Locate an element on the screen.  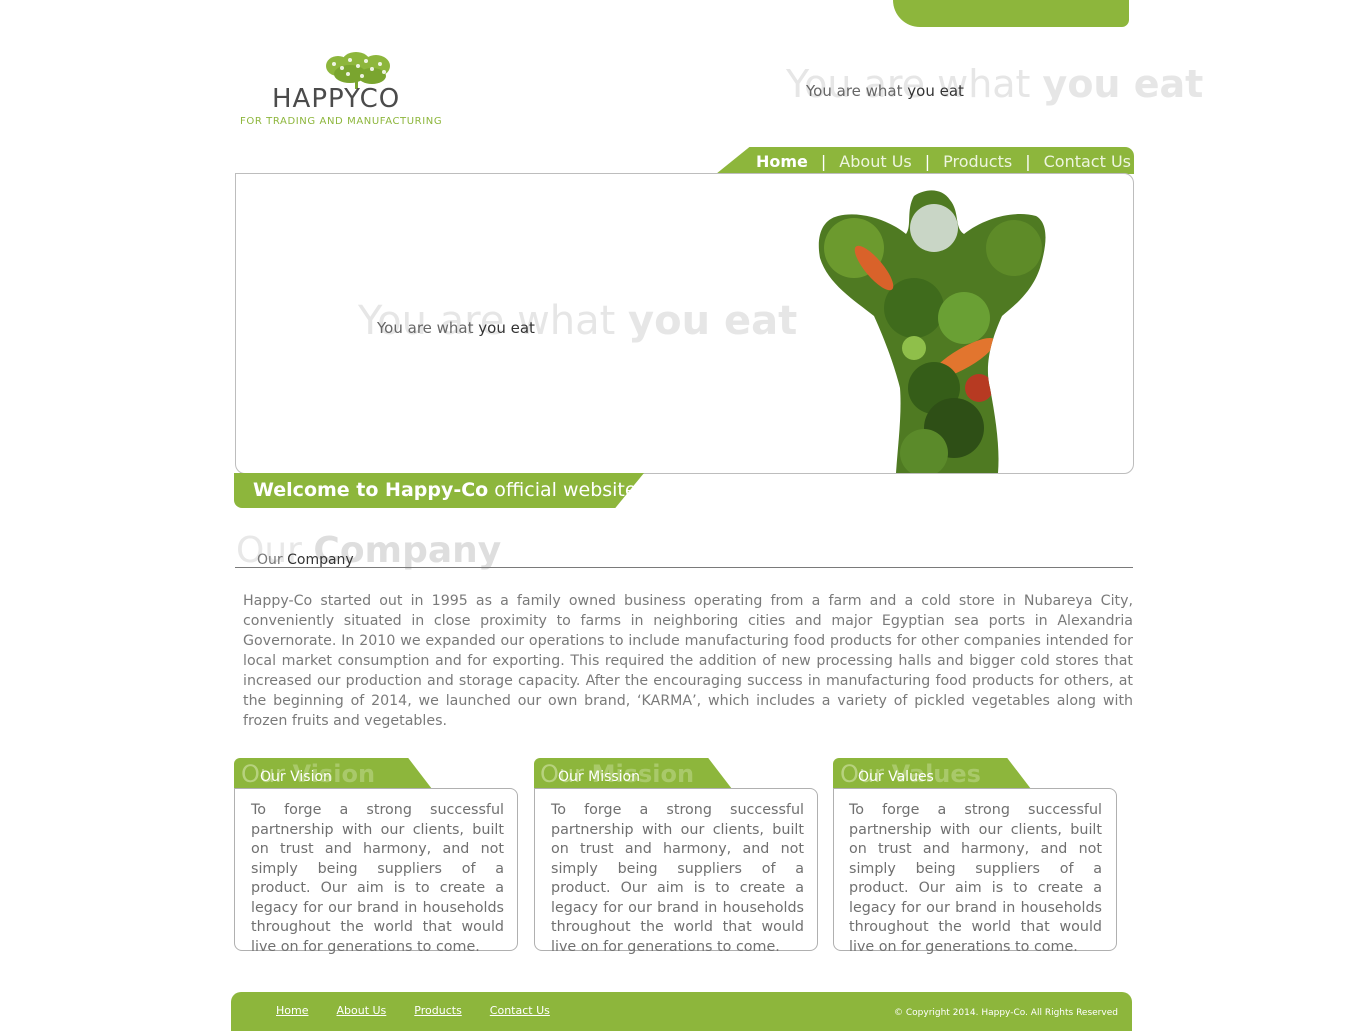
footer-nav: Home About Us Products Contact Us is located at coordinates (413, 1010).